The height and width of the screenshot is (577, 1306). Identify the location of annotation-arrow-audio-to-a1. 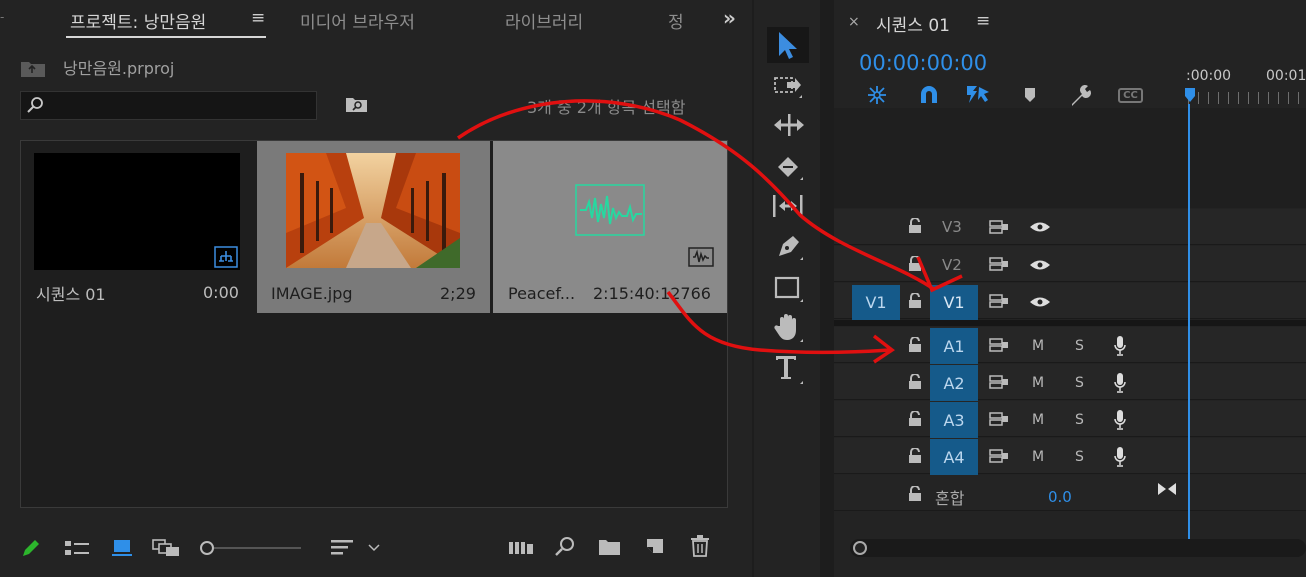
(778, 322).